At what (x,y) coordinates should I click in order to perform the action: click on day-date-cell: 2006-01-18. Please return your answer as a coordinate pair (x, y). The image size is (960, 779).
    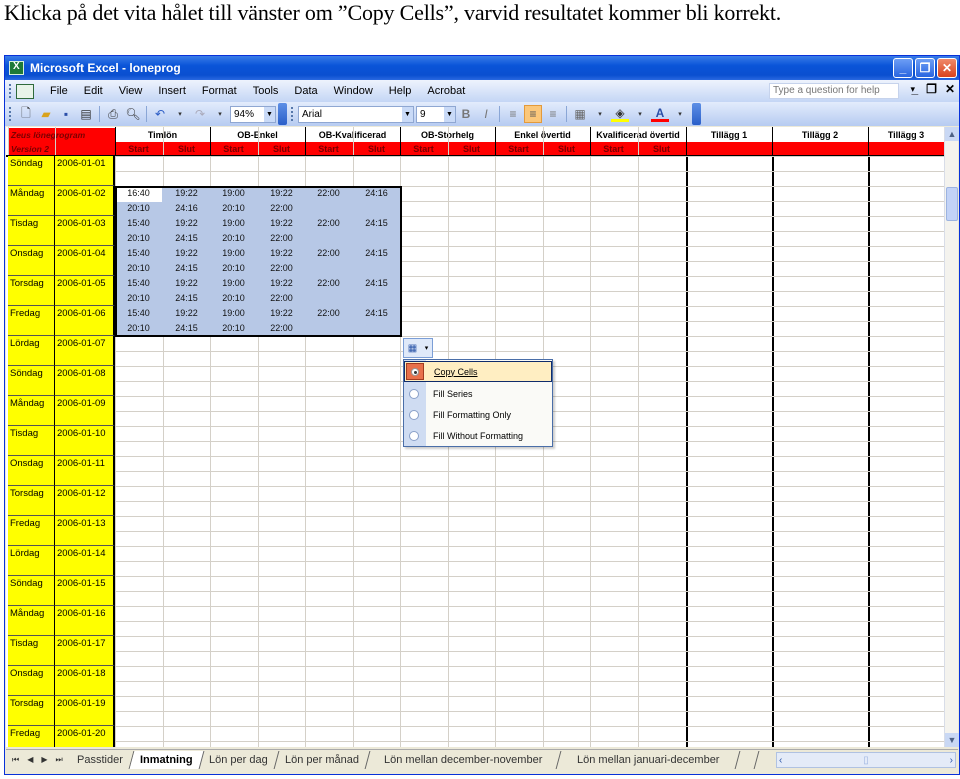
    Looking at the image, I should click on (85, 681).